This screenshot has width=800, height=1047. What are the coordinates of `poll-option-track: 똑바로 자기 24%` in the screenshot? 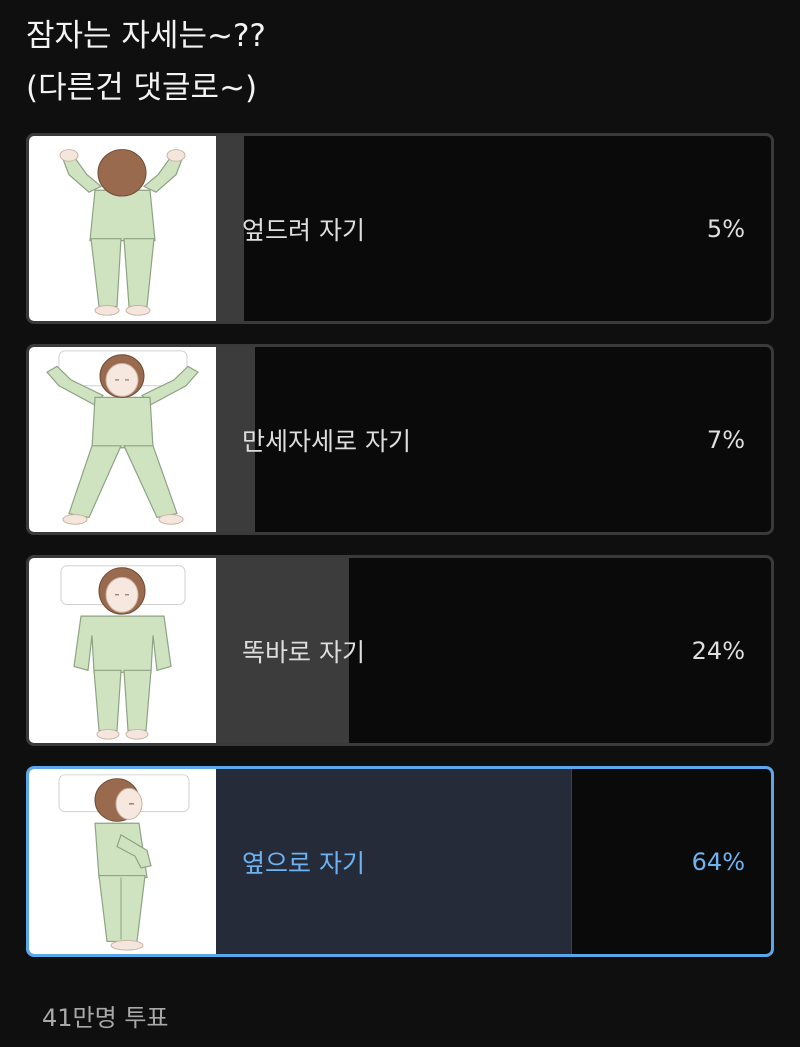 It's located at (493, 650).